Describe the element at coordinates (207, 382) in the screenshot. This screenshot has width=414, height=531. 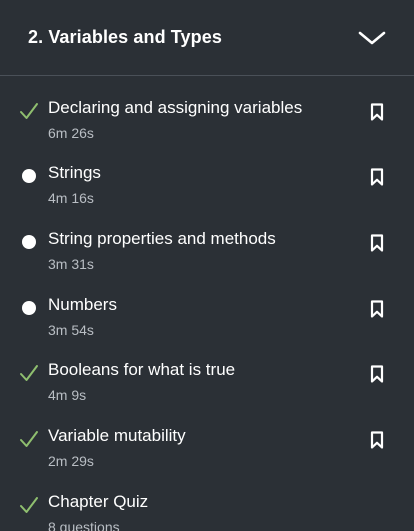
I see `lesson-item: Booleans for what is true 4m 9s` at that location.